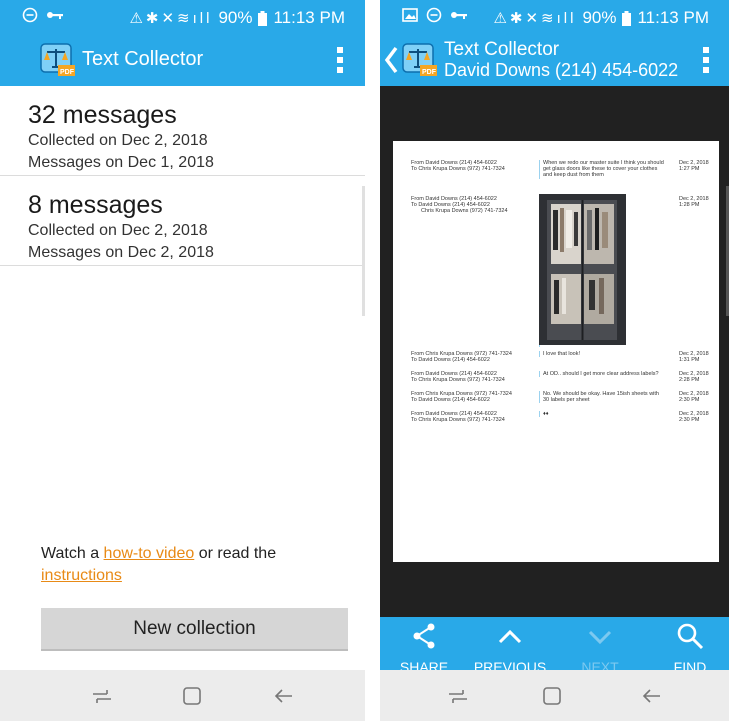 The width and height of the screenshot is (729, 721). I want to click on share-icon, so click(424, 636).